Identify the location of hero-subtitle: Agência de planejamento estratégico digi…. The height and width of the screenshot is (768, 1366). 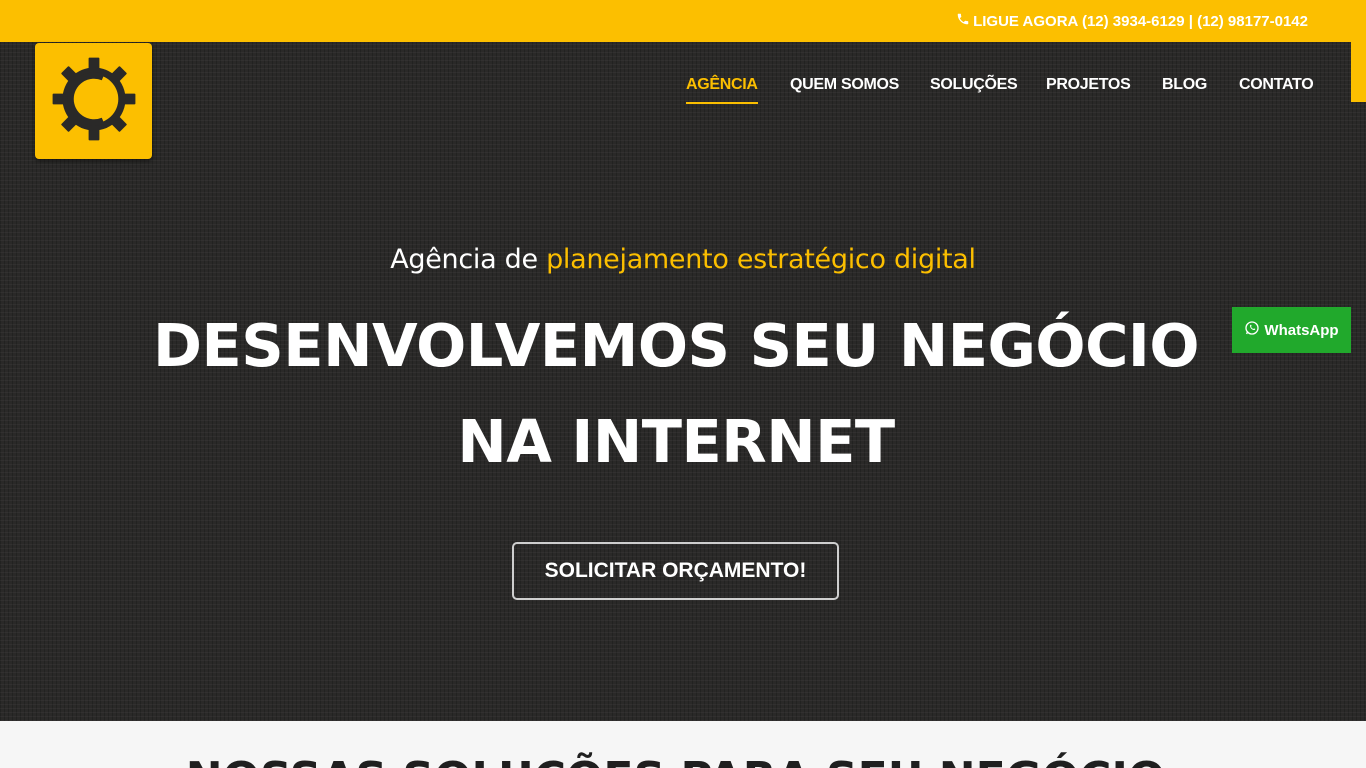
(683, 259).